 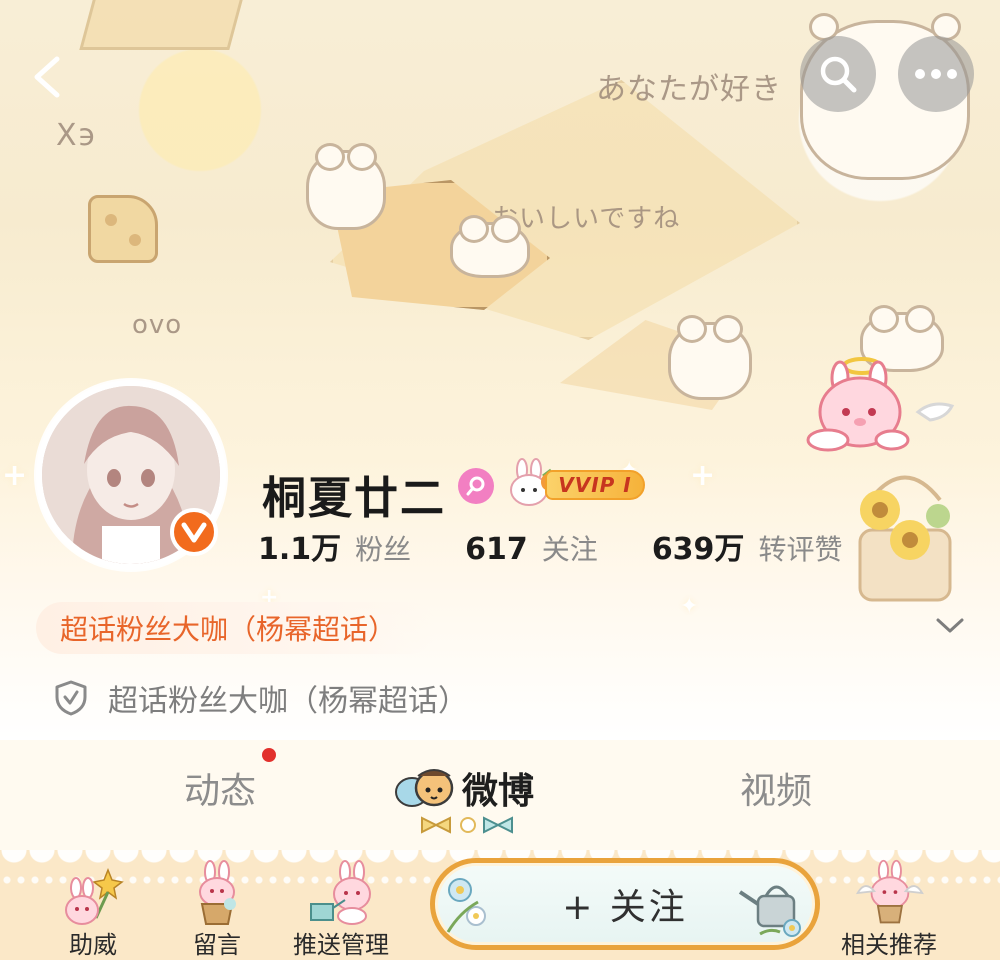 I want to click on verified-v-icon, so click(x=194, y=532).